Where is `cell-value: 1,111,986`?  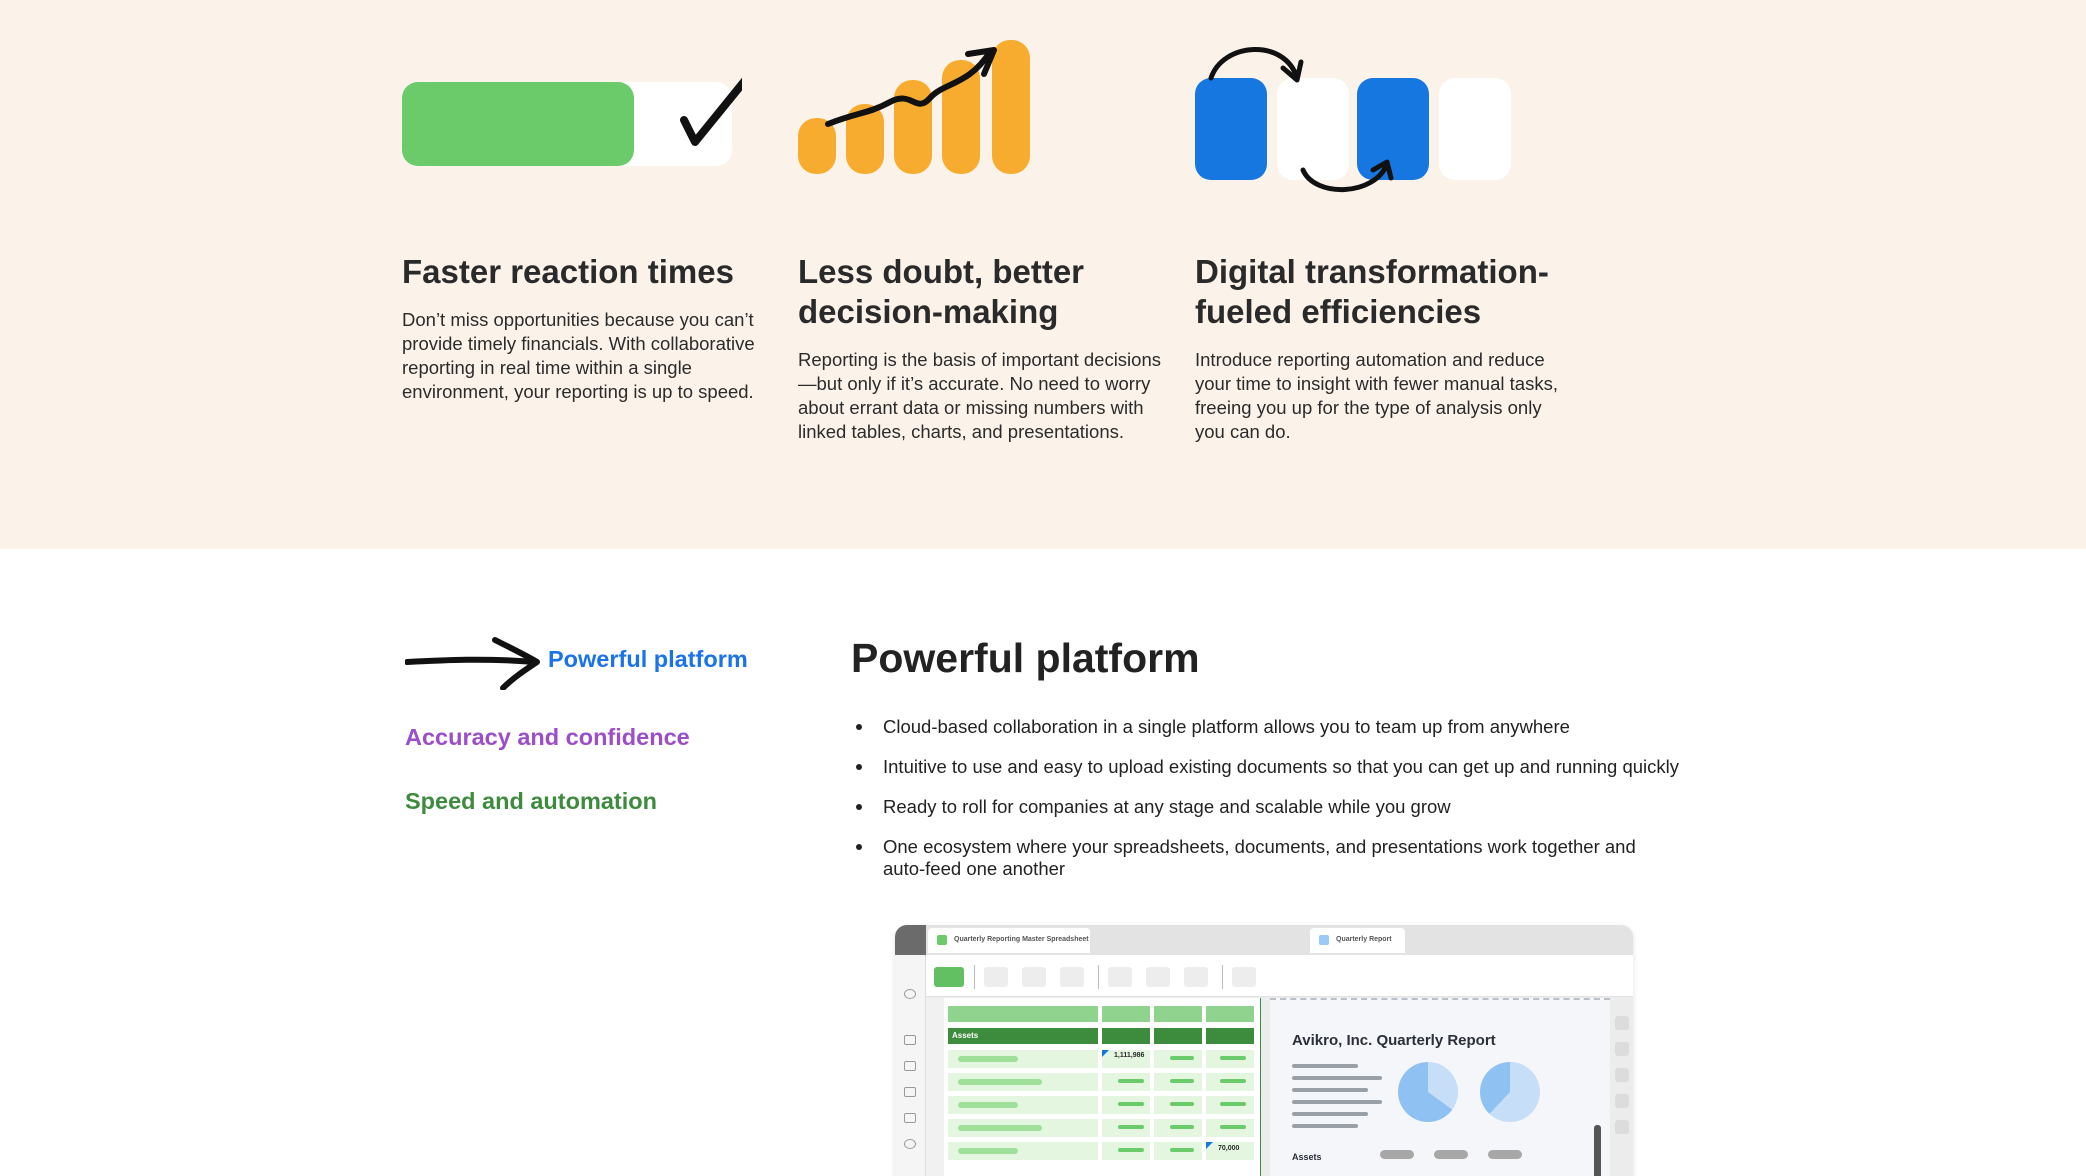 cell-value: 1,111,986 is located at coordinates (1129, 1055).